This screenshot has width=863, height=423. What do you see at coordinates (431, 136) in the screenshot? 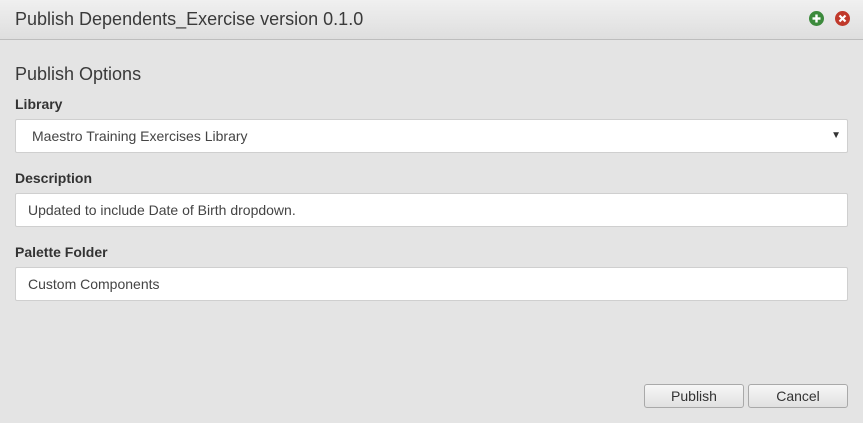
I see `library-select: Maestro Training Exercises Library ▼` at bounding box center [431, 136].